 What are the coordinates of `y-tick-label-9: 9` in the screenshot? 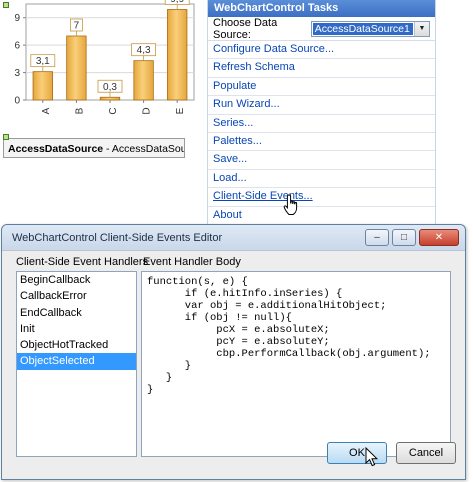 It's located at (17, 18).